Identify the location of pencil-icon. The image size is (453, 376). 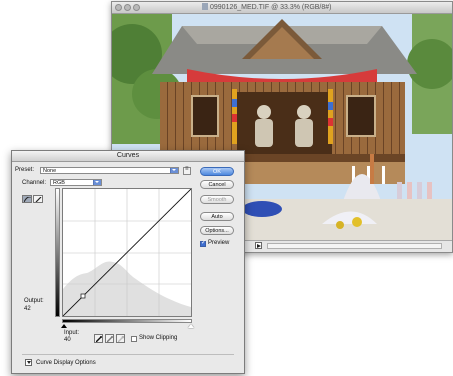
(38, 199).